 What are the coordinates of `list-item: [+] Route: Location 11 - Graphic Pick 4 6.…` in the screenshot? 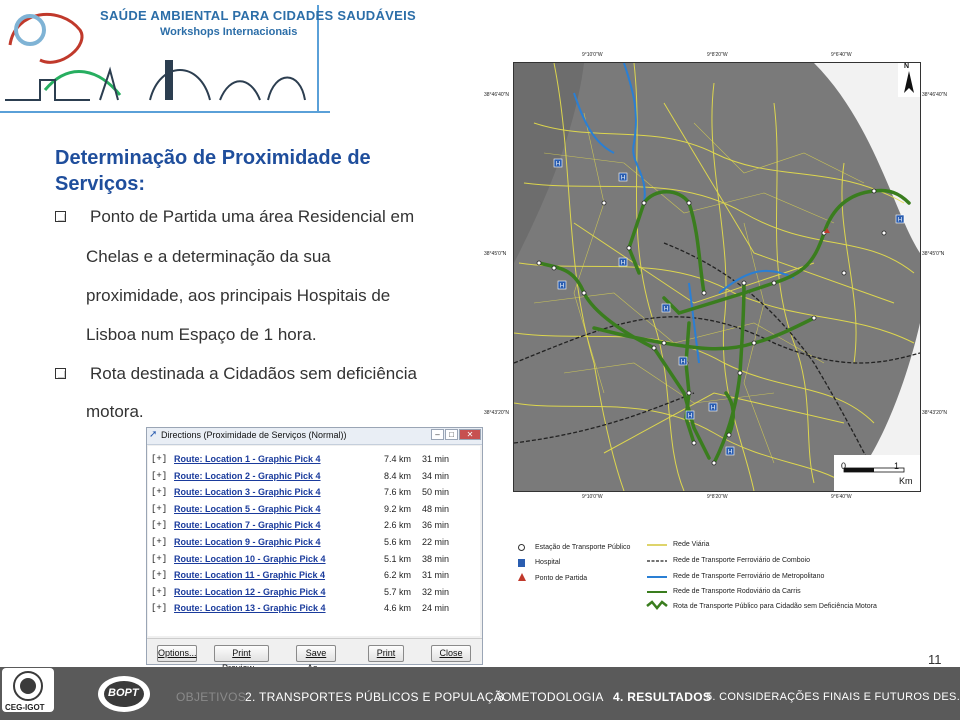 It's located at (313, 576).